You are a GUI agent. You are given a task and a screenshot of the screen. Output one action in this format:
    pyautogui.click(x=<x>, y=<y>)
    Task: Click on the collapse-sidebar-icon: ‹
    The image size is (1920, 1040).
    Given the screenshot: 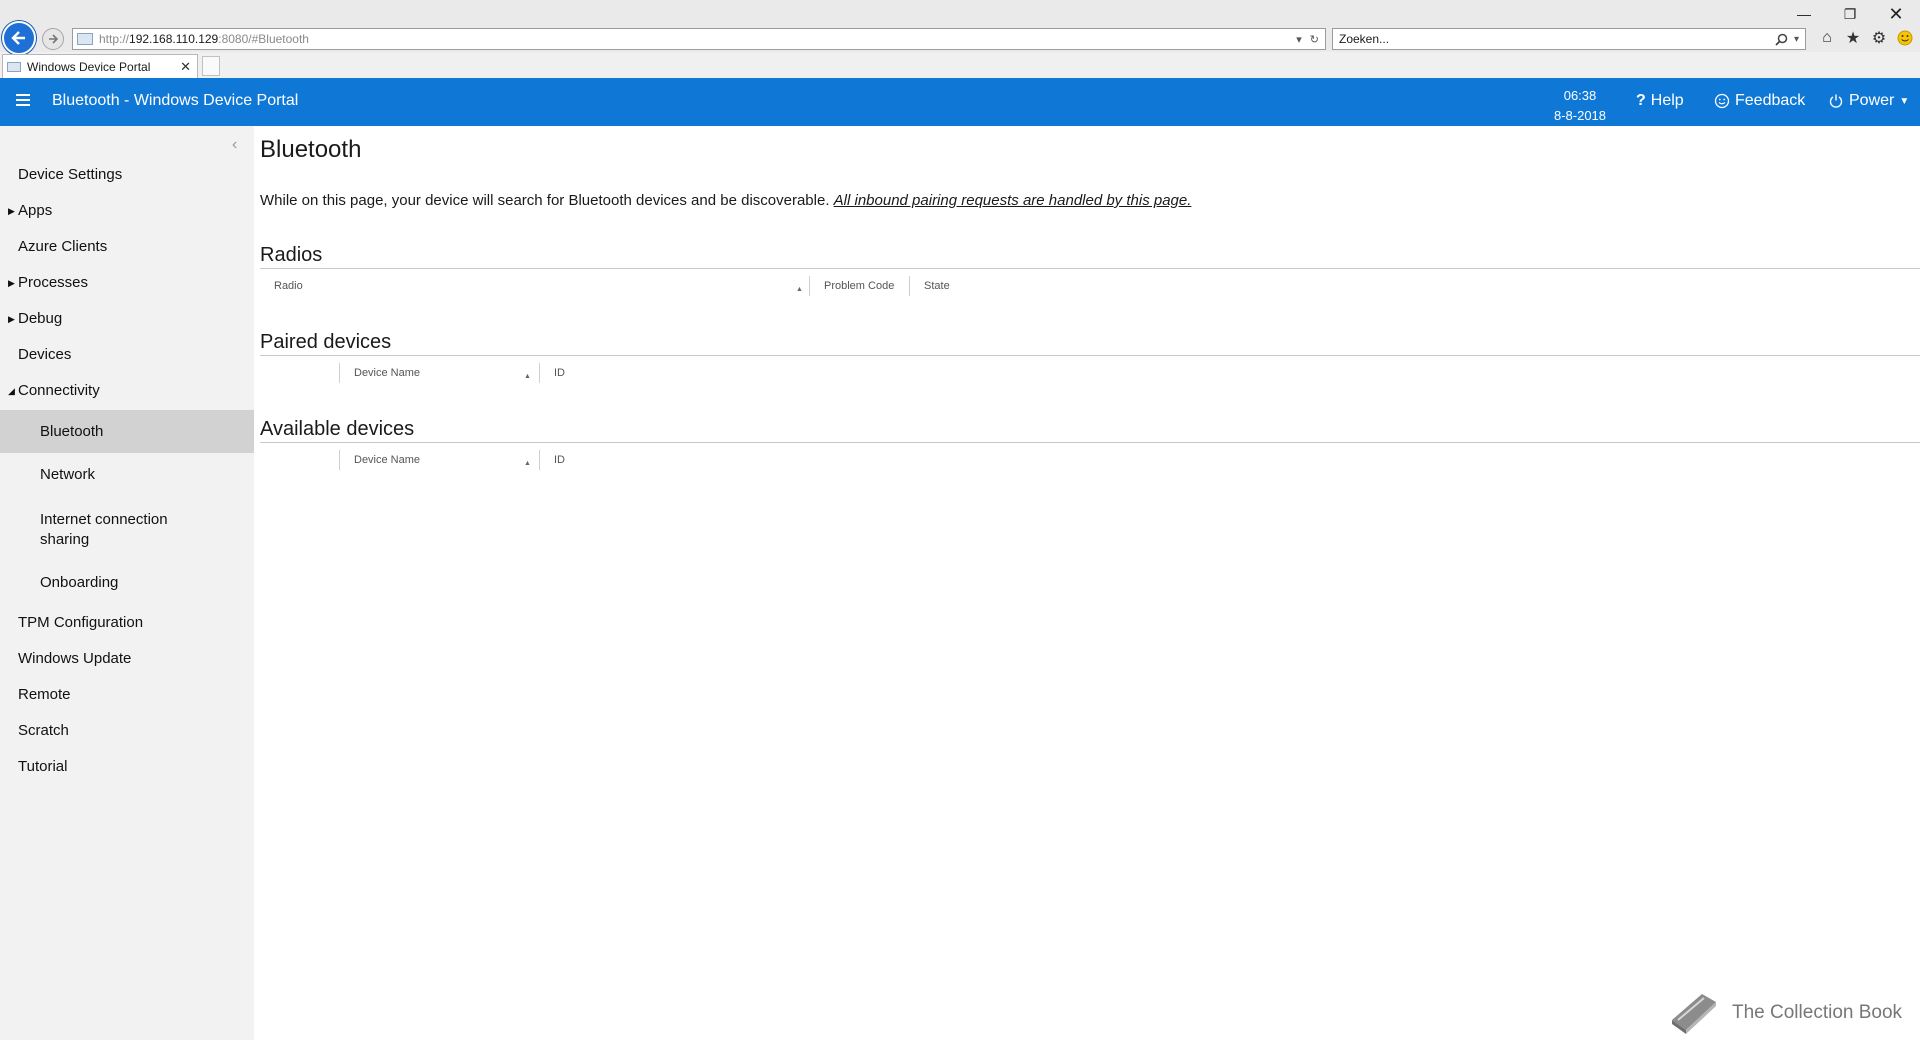 What is the action you would take?
    pyautogui.click(x=234, y=145)
    